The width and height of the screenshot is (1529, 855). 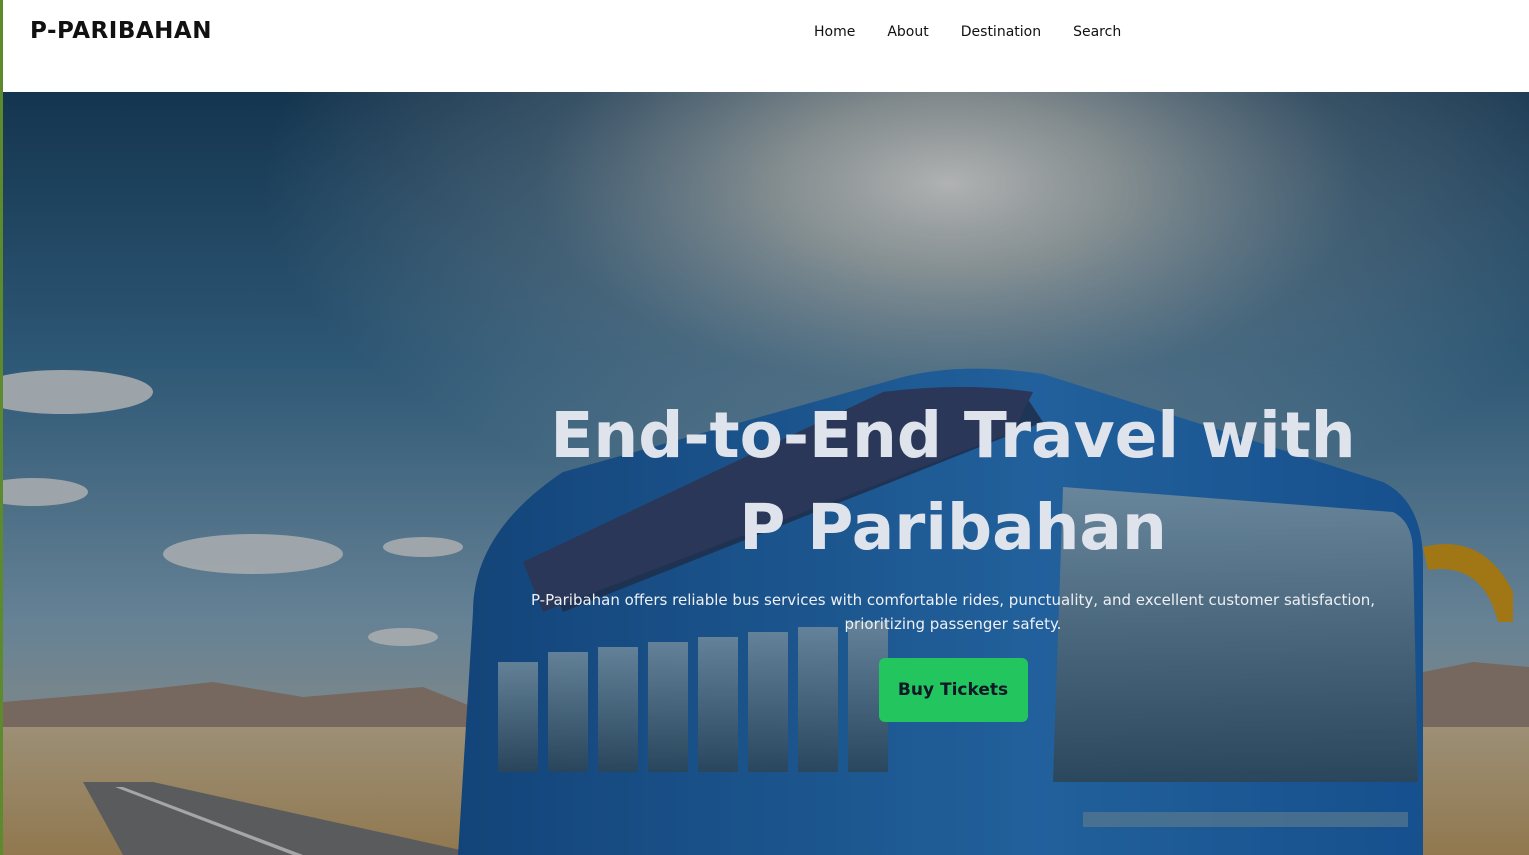 What do you see at coordinates (953, 482) in the screenshot?
I see `hero-title: End-to-End Travel with P Paribahan` at bounding box center [953, 482].